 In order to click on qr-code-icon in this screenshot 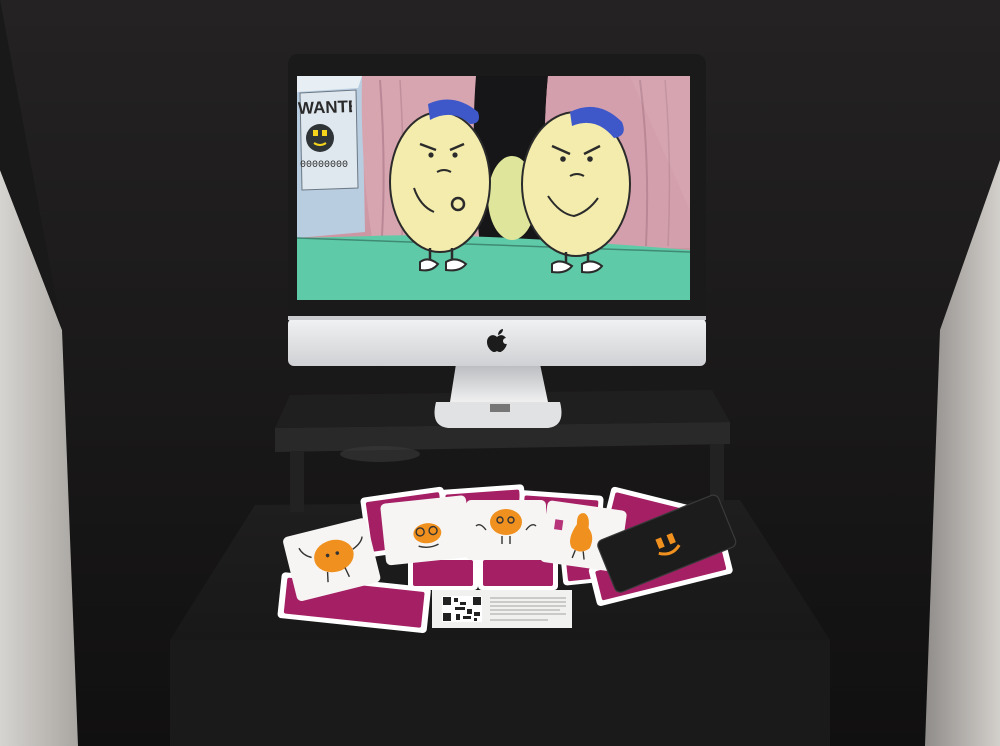, I will do `click(462, 609)`.